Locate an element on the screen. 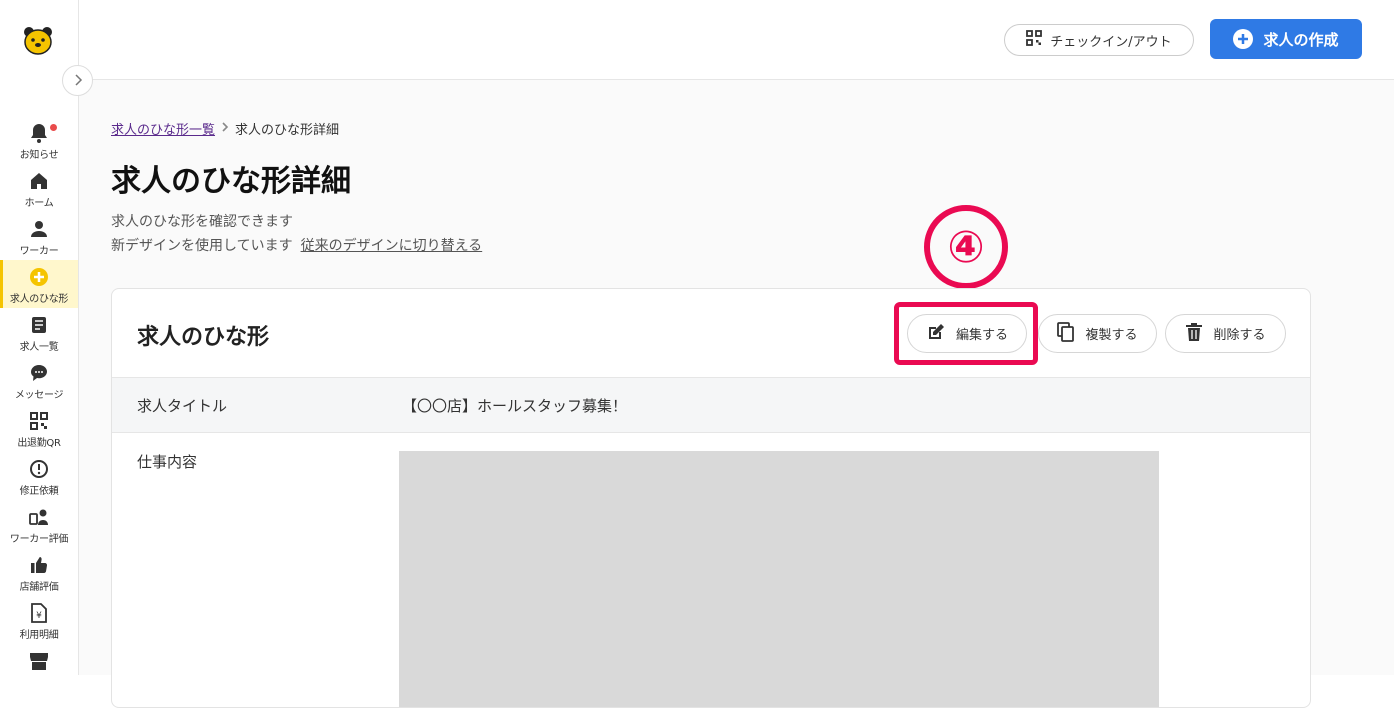 The image size is (1394, 708). person-icon is located at coordinates (39, 229).